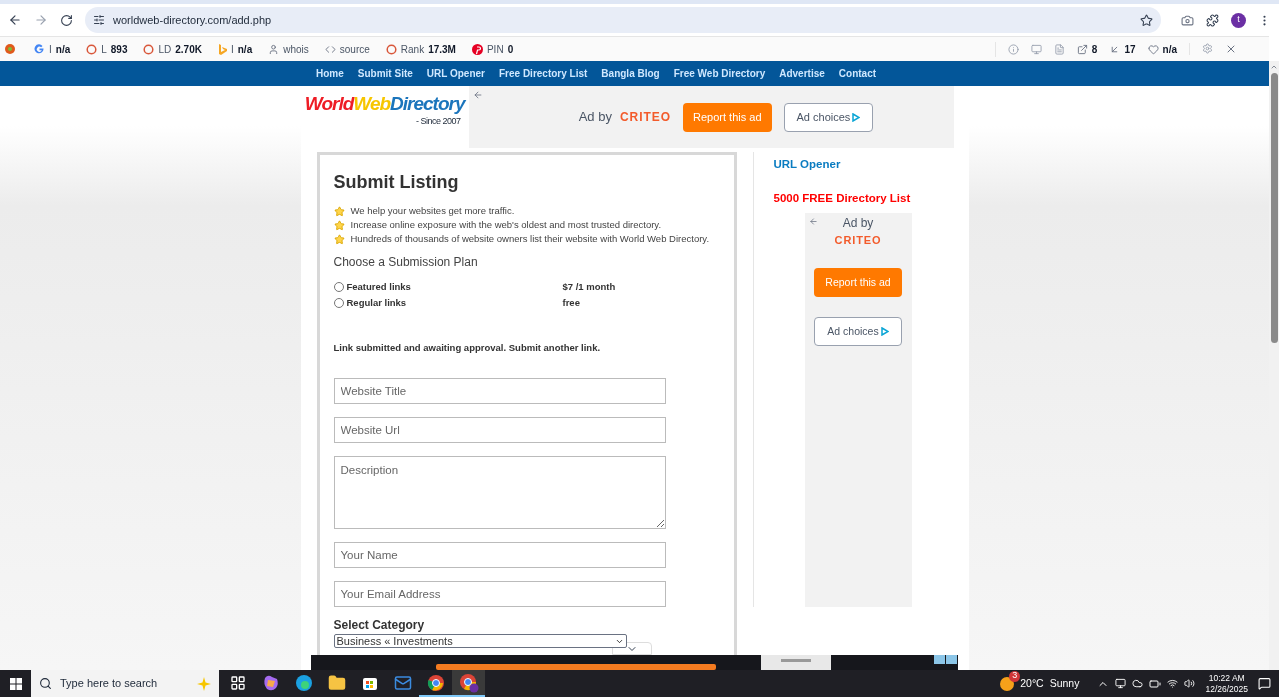  What do you see at coordinates (379, 626) in the screenshot?
I see `category-label: Select Category` at bounding box center [379, 626].